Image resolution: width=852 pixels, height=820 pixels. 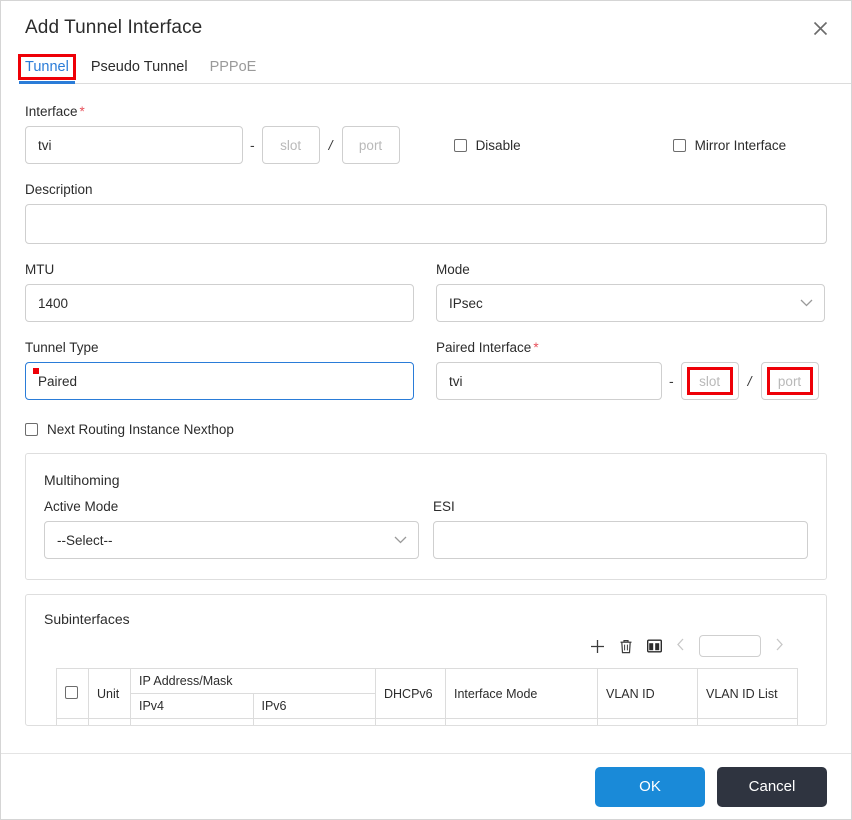 I want to click on tab-bar: Tunnel Pseudo Tunnel PPPoE, so click(x=426, y=69).